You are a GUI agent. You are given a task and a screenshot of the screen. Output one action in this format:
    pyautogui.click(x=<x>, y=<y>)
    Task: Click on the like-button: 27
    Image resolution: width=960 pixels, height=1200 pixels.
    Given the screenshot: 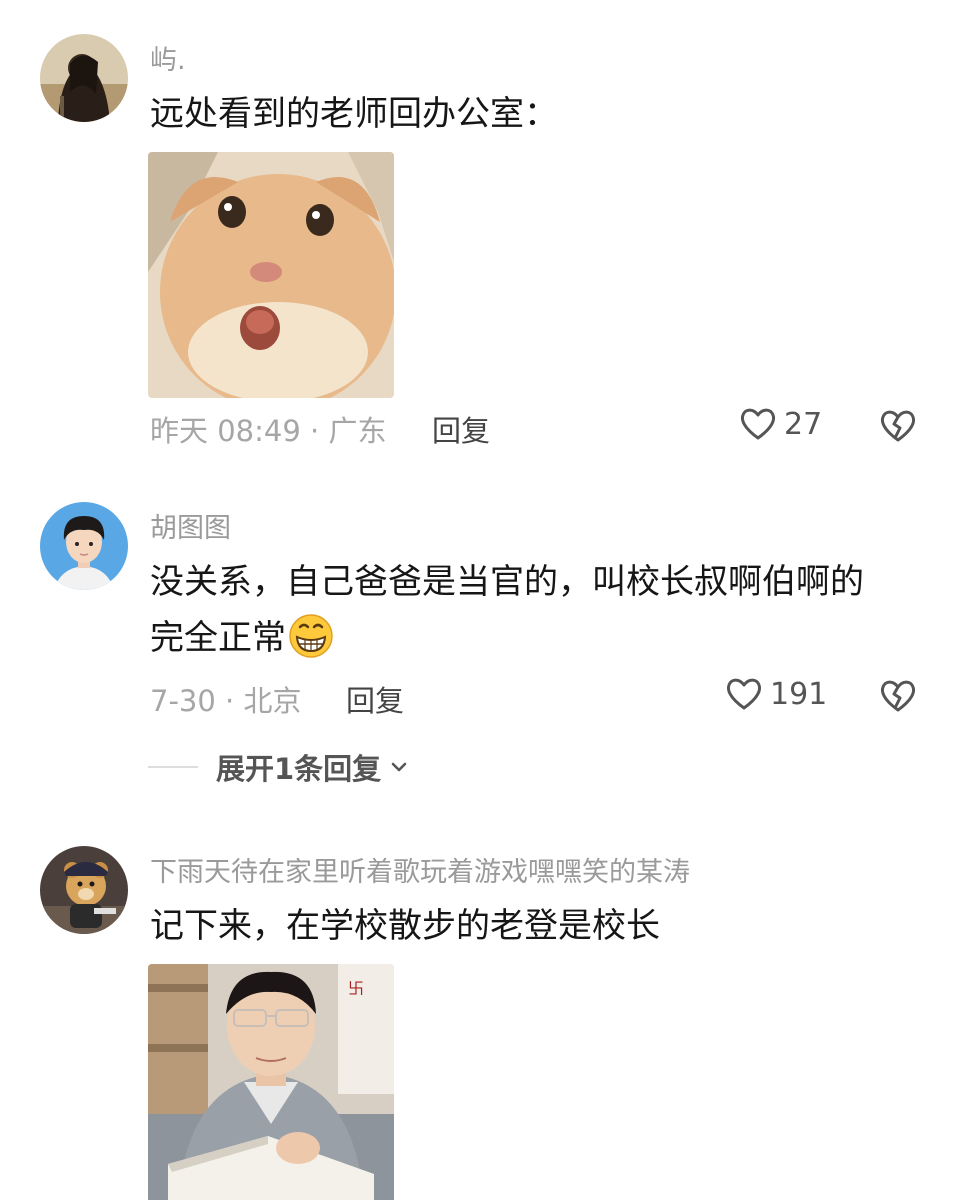 What is the action you would take?
    pyautogui.click(x=780, y=424)
    